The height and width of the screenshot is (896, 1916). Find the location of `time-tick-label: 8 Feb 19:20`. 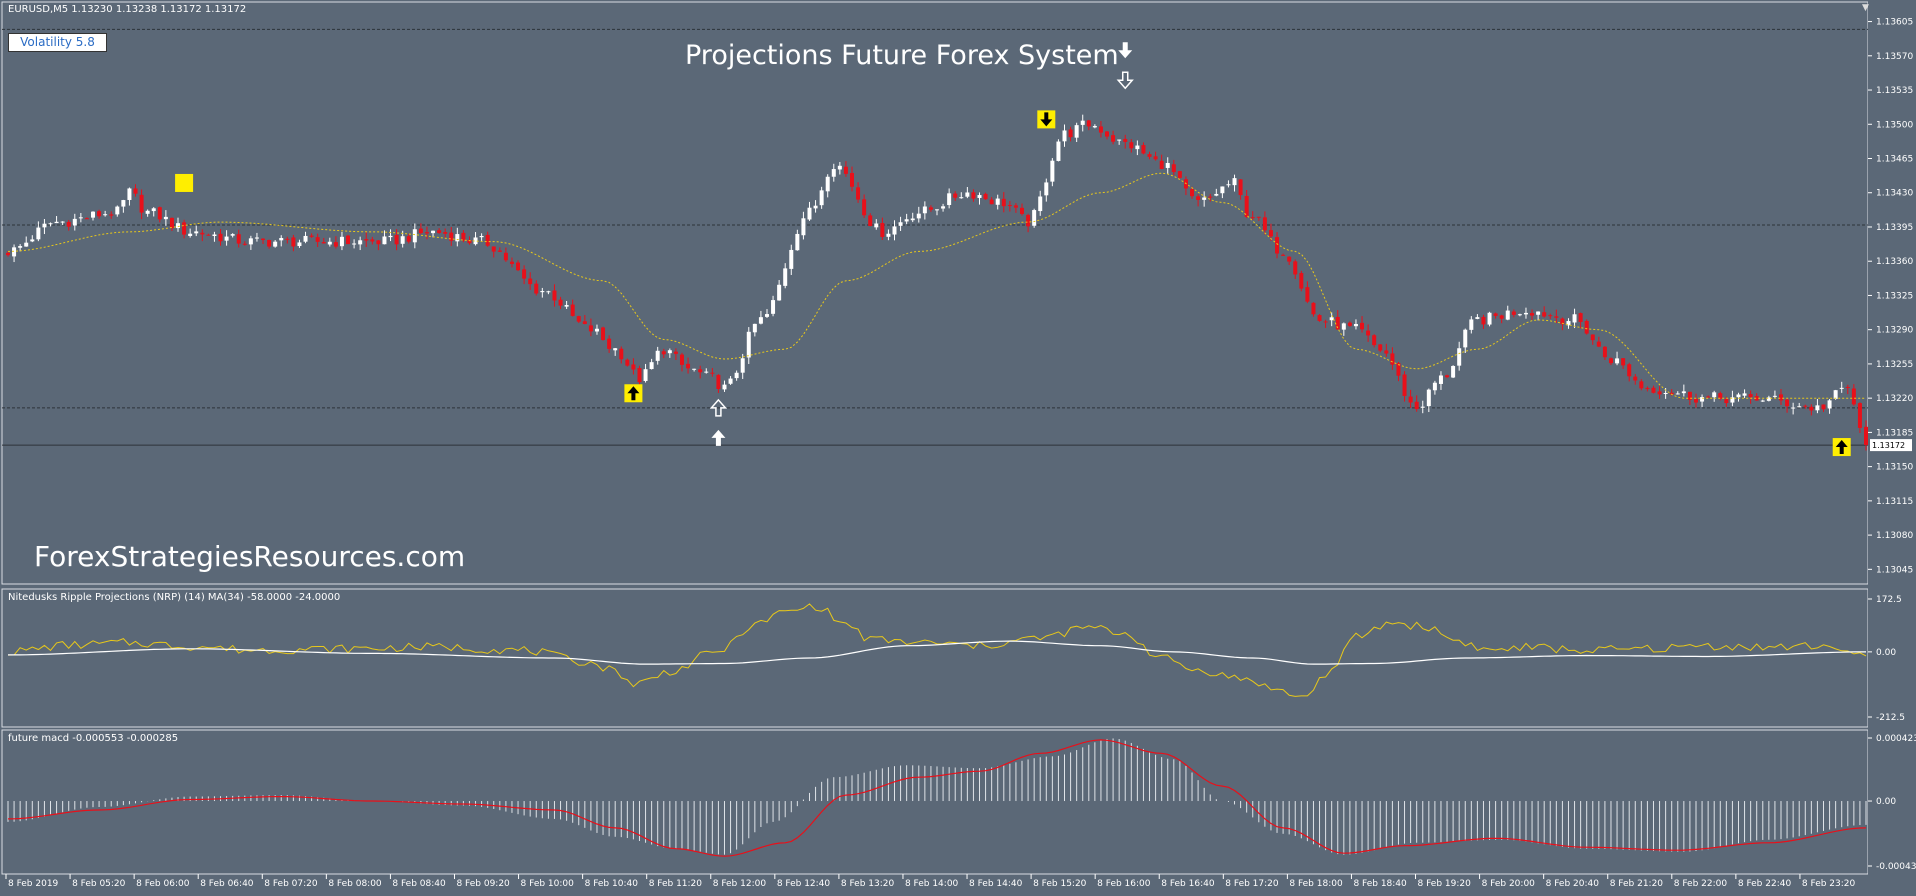

time-tick-label: 8 Feb 19:20 is located at coordinates (1445, 884).